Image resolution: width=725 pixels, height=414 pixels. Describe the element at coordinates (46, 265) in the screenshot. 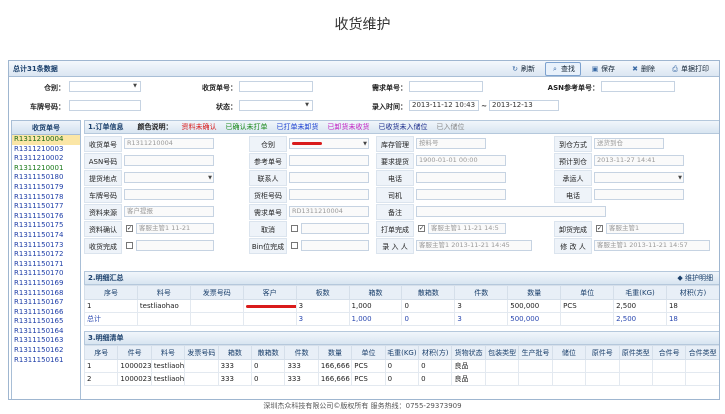

I see `receipt-list-item: R1311150171` at that location.